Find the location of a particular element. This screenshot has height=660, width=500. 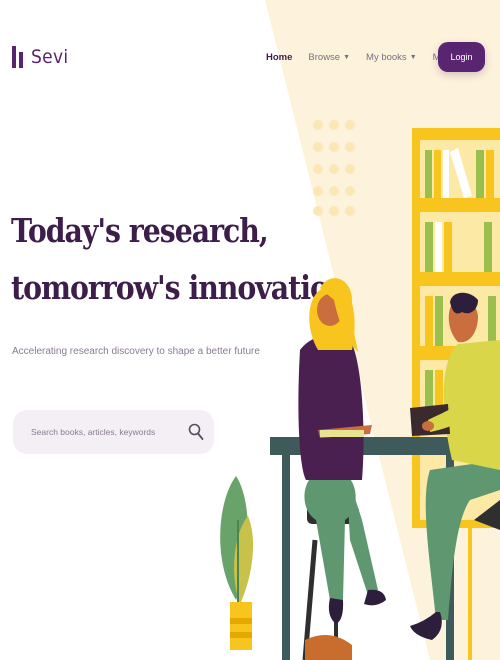

brand-logo: Sevi is located at coordinates (40, 57).